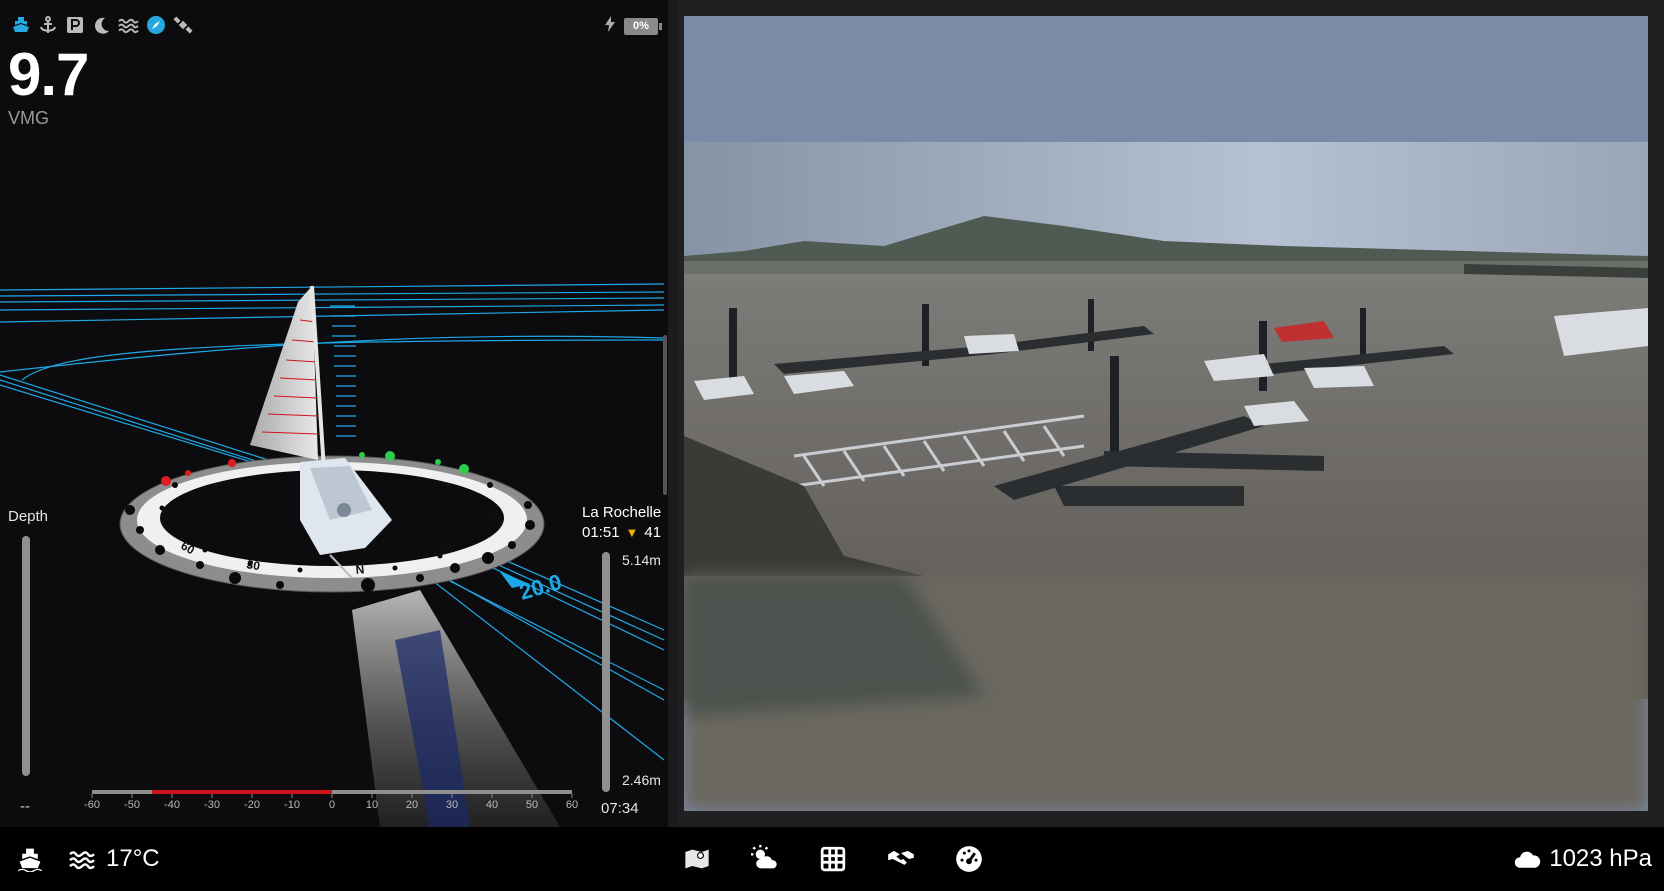 The width and height of the screenshot is (1664, 891). What do you see at coordinates (252, 805) in the screenshot?
I see `heel-tick-label: -20` at bounding box center [252, 805].